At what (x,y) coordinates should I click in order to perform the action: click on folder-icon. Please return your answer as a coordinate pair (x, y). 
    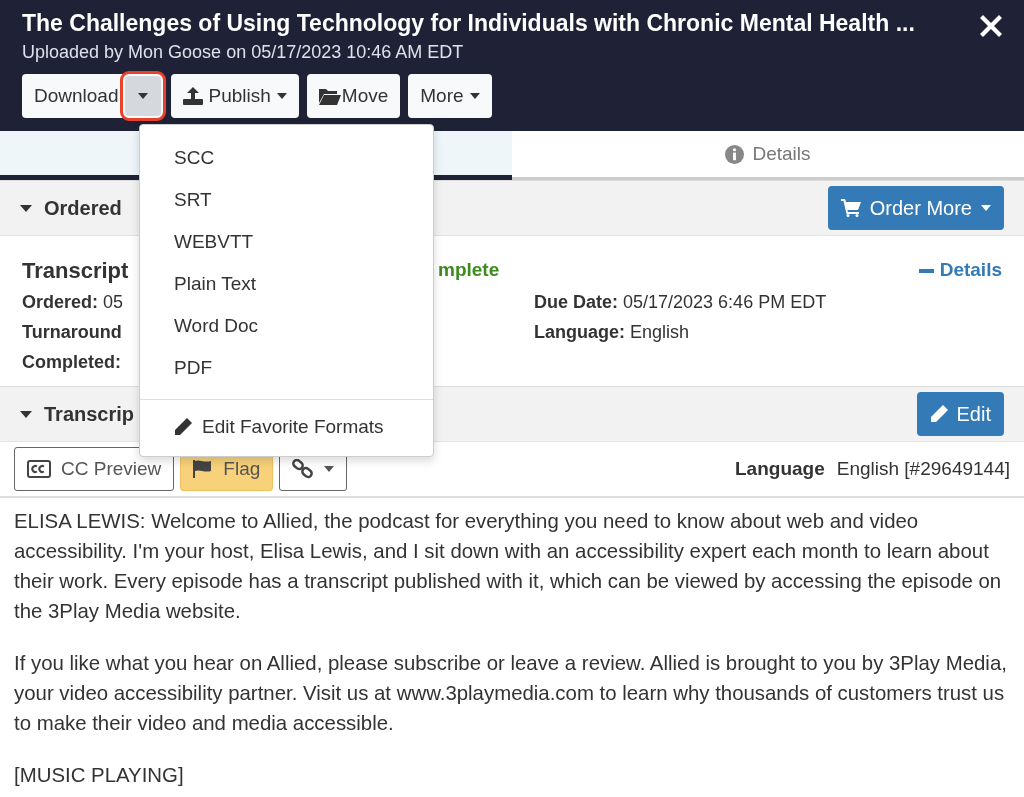
    Looking at the image, I should click on (329, 96).